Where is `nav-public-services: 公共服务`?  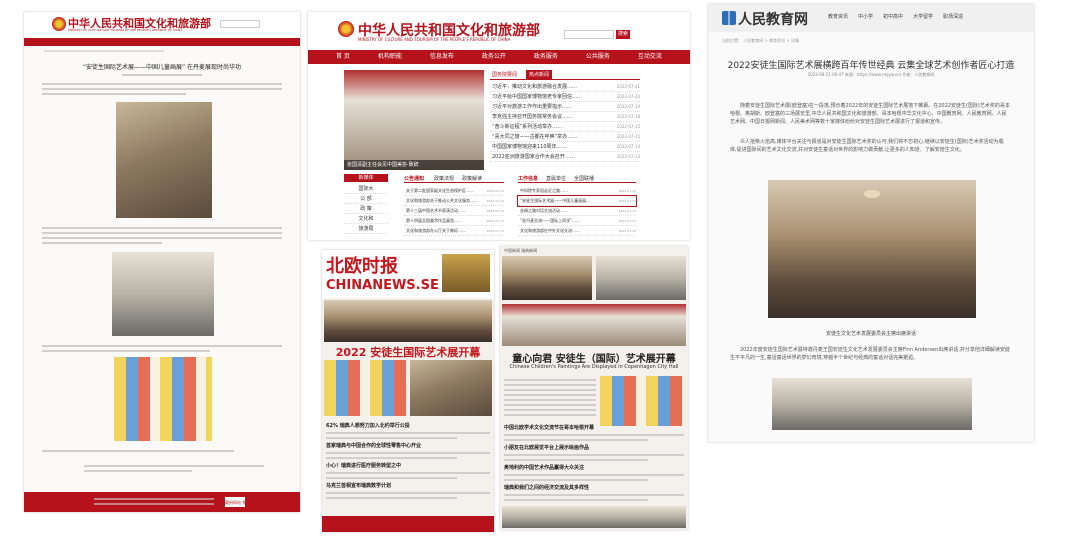 nav-public-services: 公共服务 is located at coordinates (598, 57).